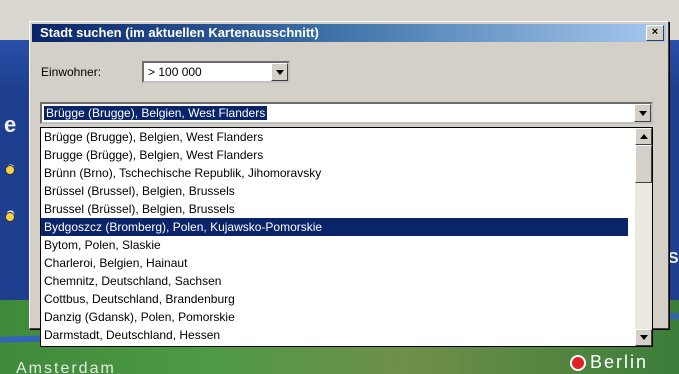 The height and width of the screenshot is (374, 679). Describe the element at coordinates (334, 155) in the screenshot. I see `list-item: Brugge (Brügge), Belgien, West Flanders` at that location.